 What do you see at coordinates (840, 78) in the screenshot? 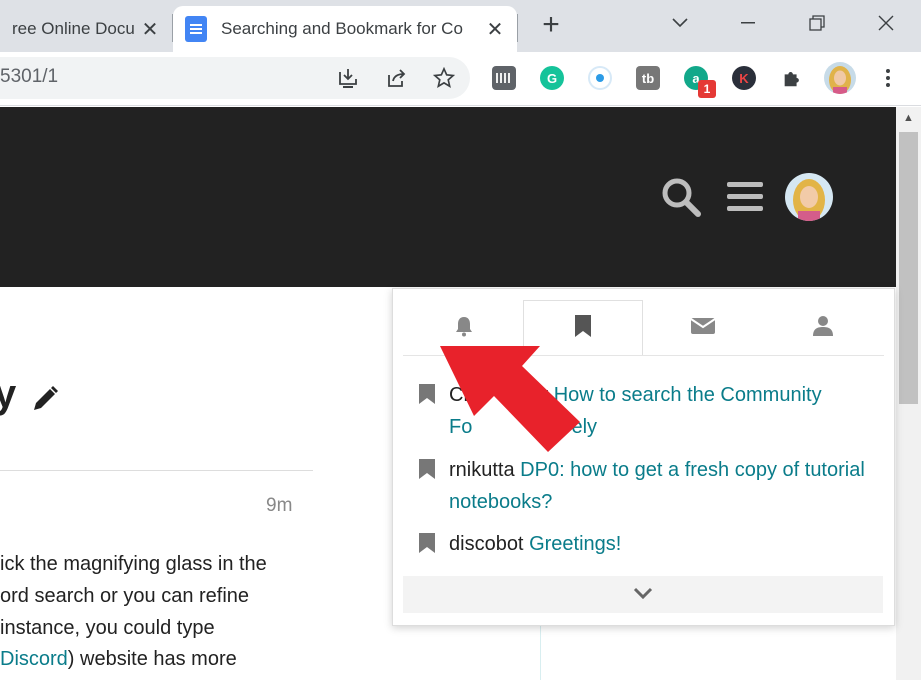
I see `profile-avatar` at bounding box center [840, 78].